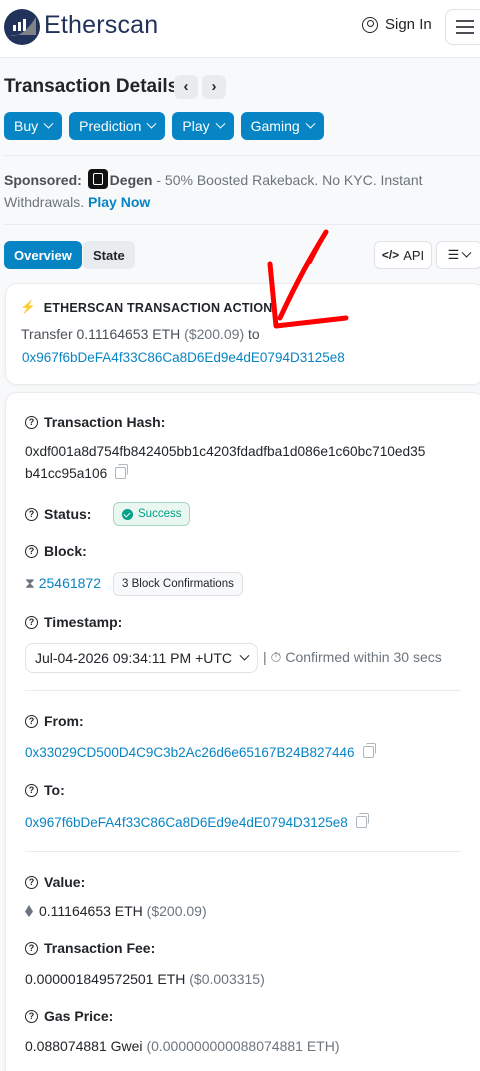 The image size is (480, 1071). Describe the element at coordinates (308, 279) in the screenshot. I see `red-annotation-arrow` at that location.